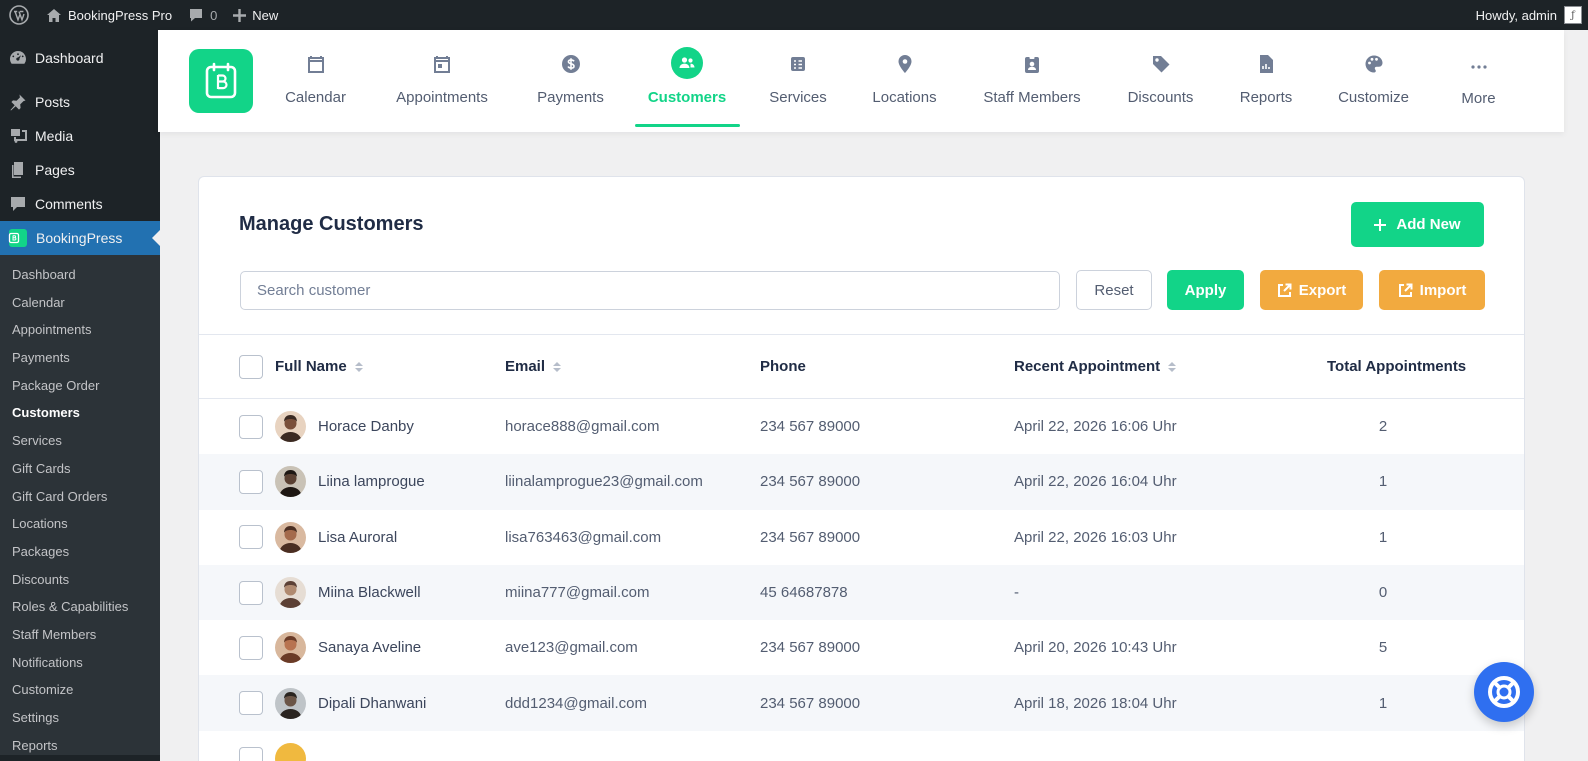  What do you see at coordinates (371, 481) in the screenshot?
I see `customer-name: Liina lamprogue` at bounding box center [371, 481].